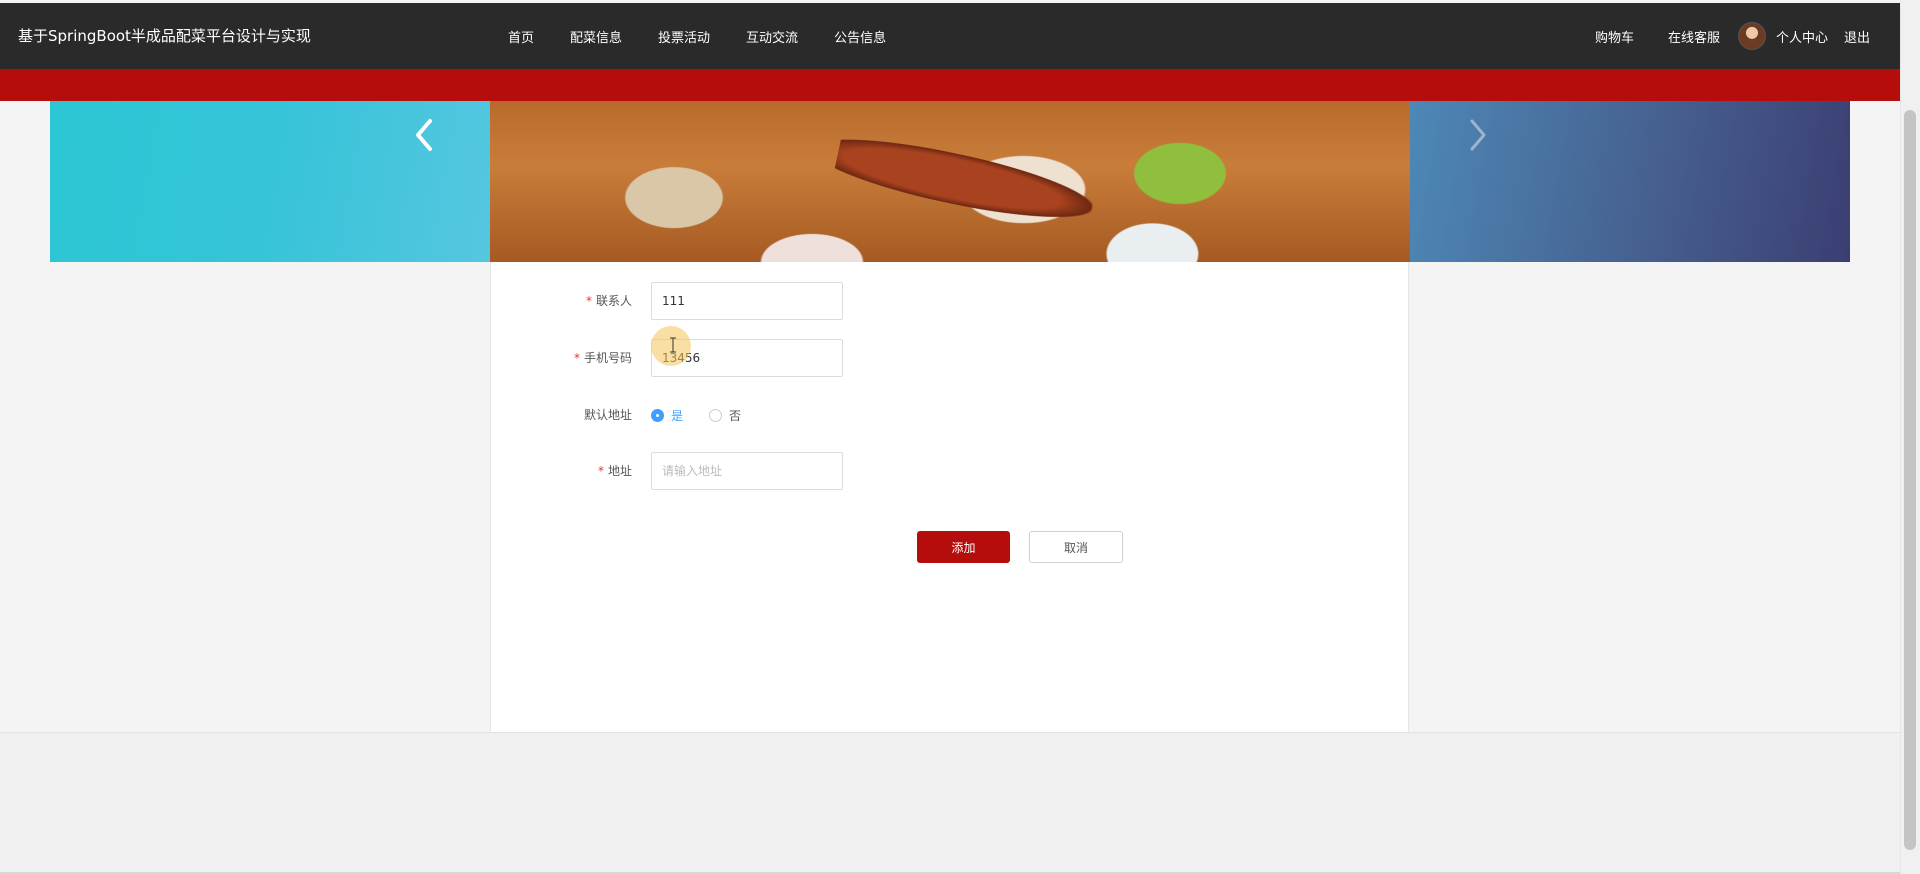  What do you see at coordinates (950, 415) in the screenshot?
I see `form-row-default-address: 默认地址 是 否` at bounding box center [950, 415].